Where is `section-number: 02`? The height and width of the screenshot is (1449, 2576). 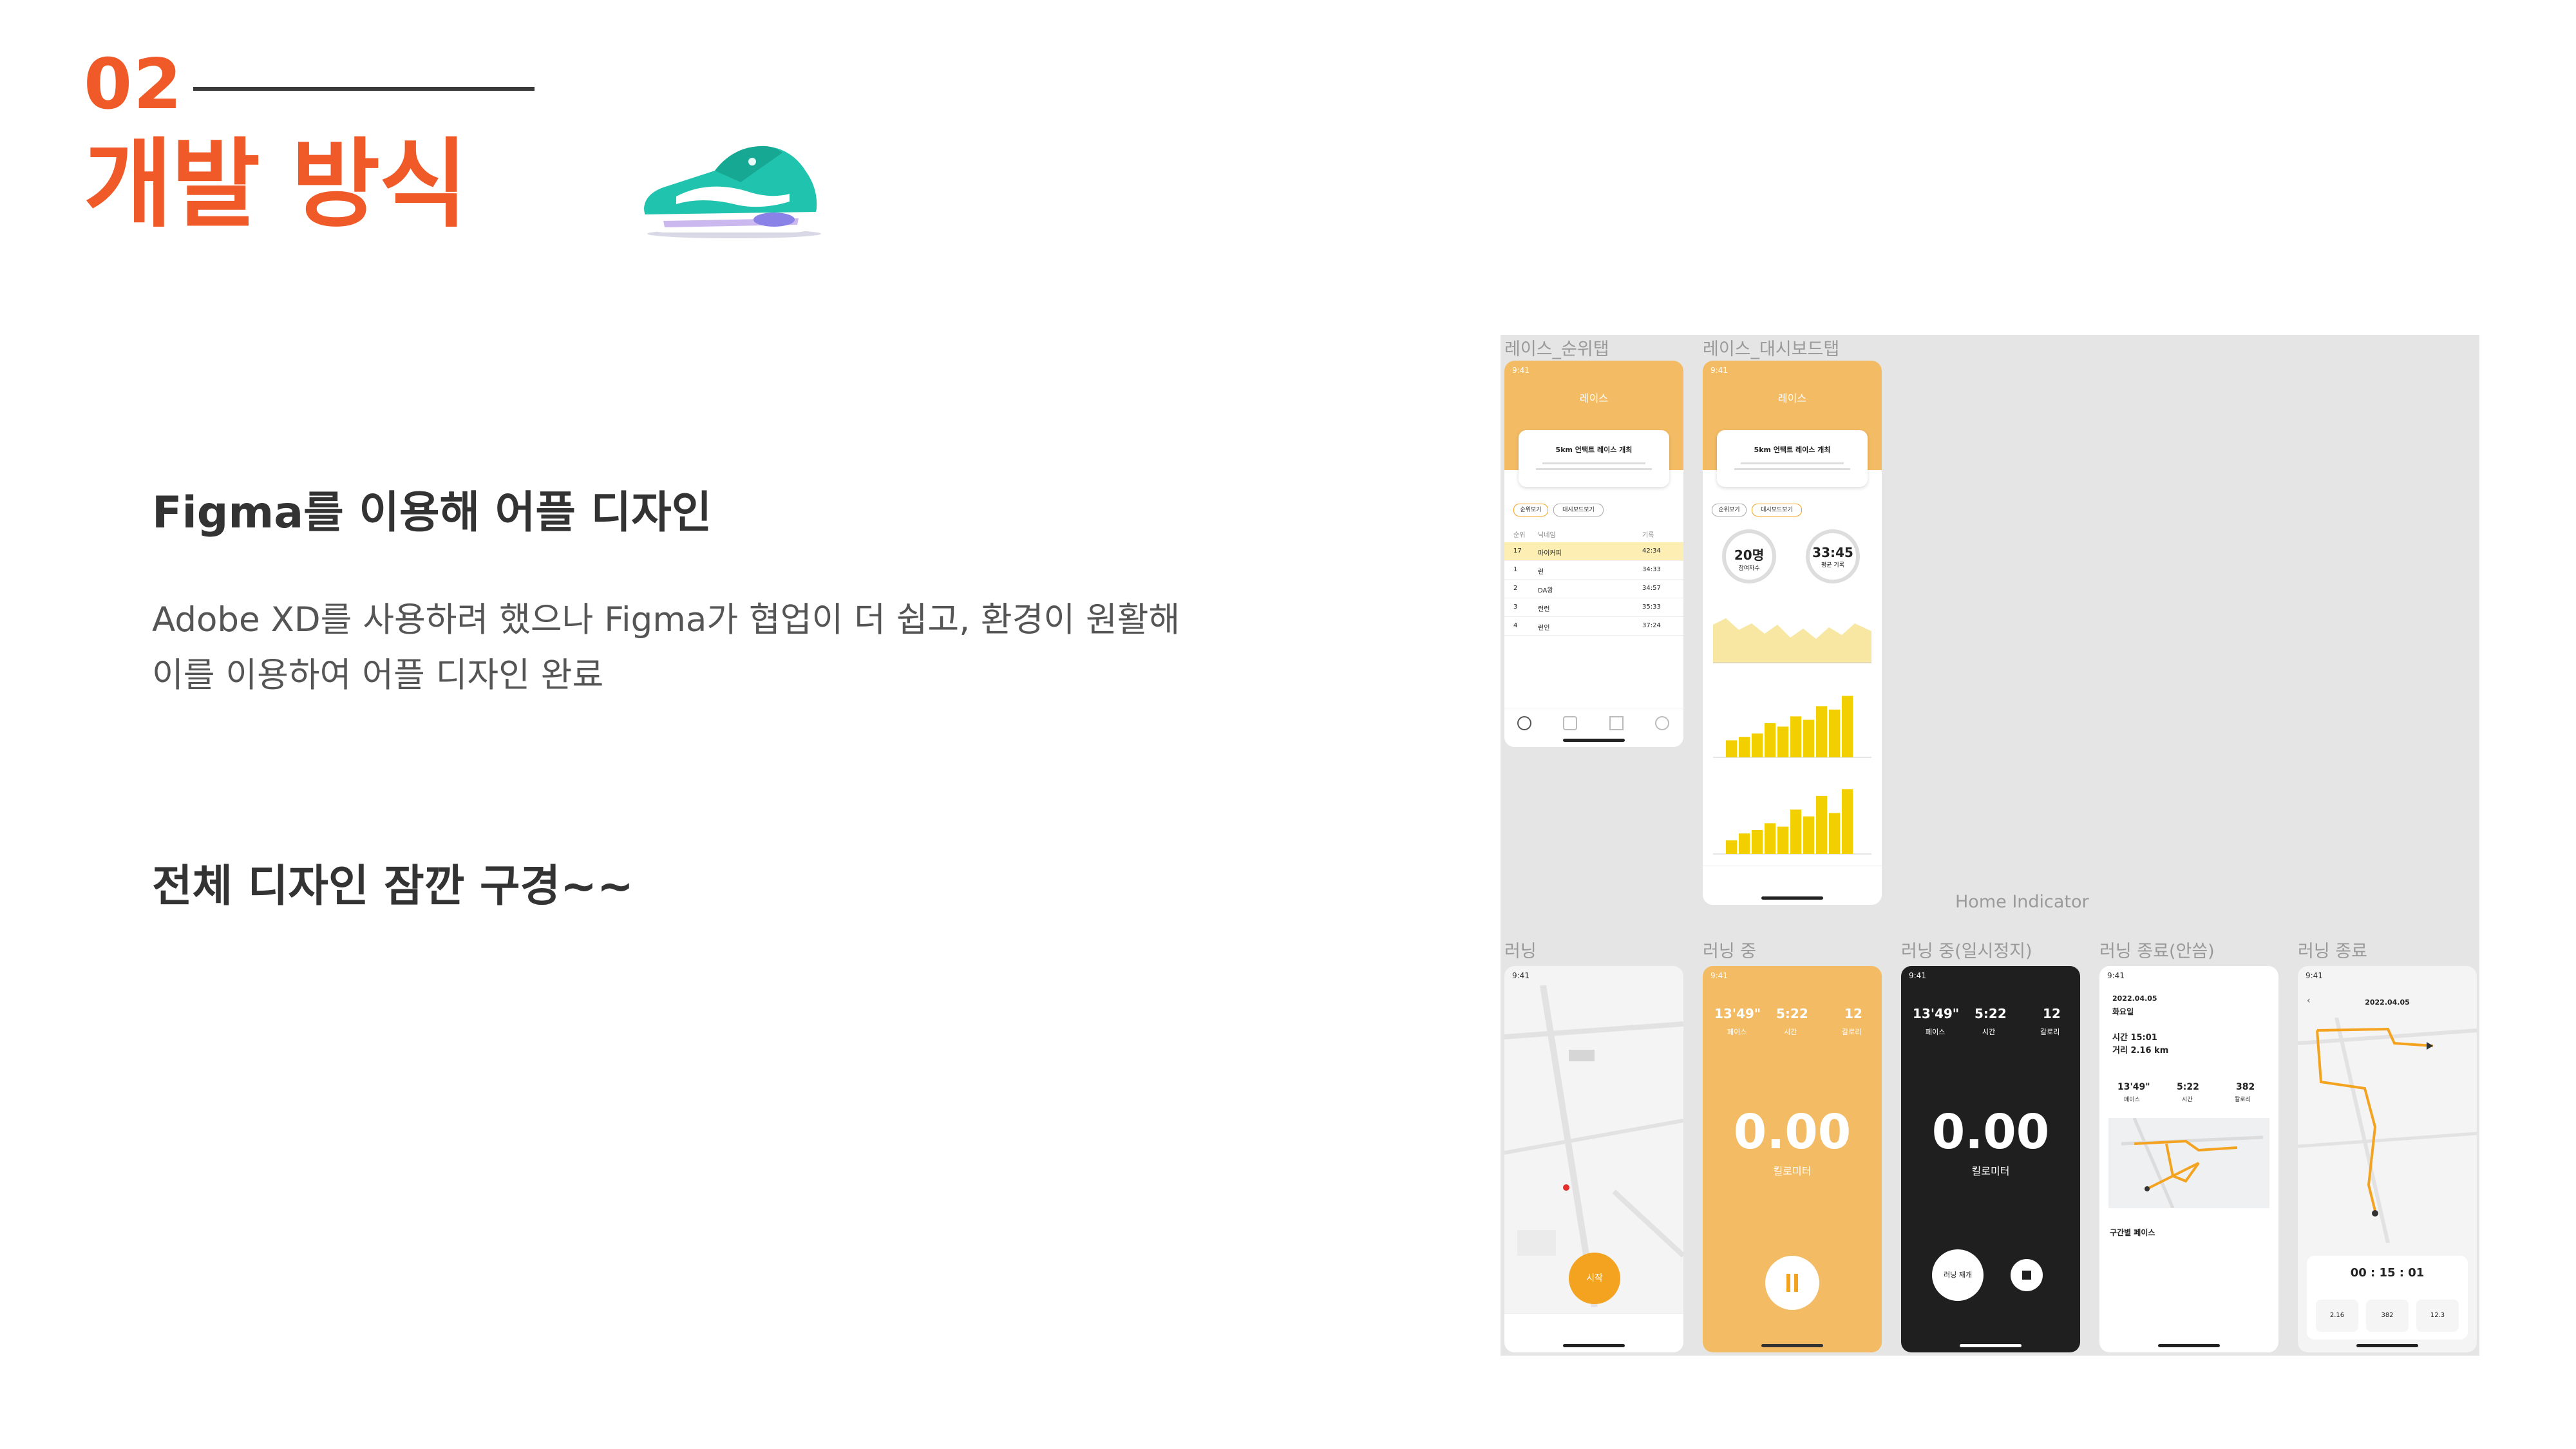
section-number: 02 is located at coordinates (134, 84).